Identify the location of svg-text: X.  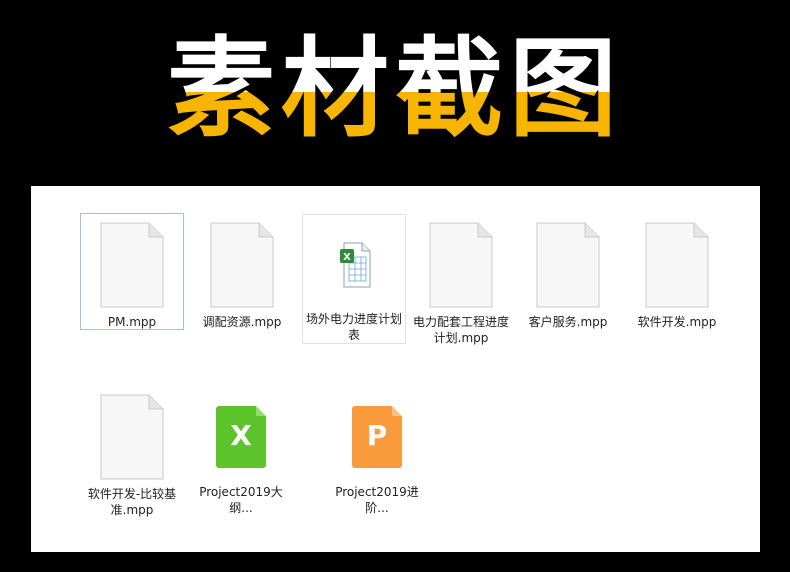
(347, 257).